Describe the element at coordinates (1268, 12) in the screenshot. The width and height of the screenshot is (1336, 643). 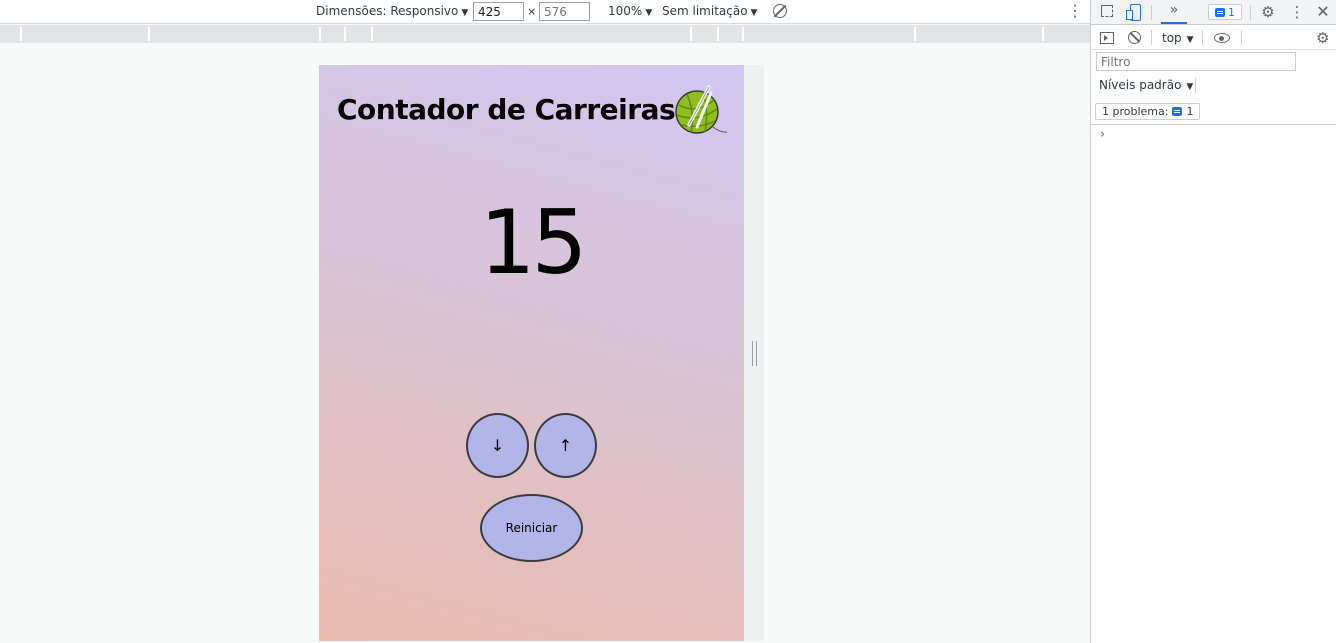
I see `settings-gear-icon: ⚙` at that location.